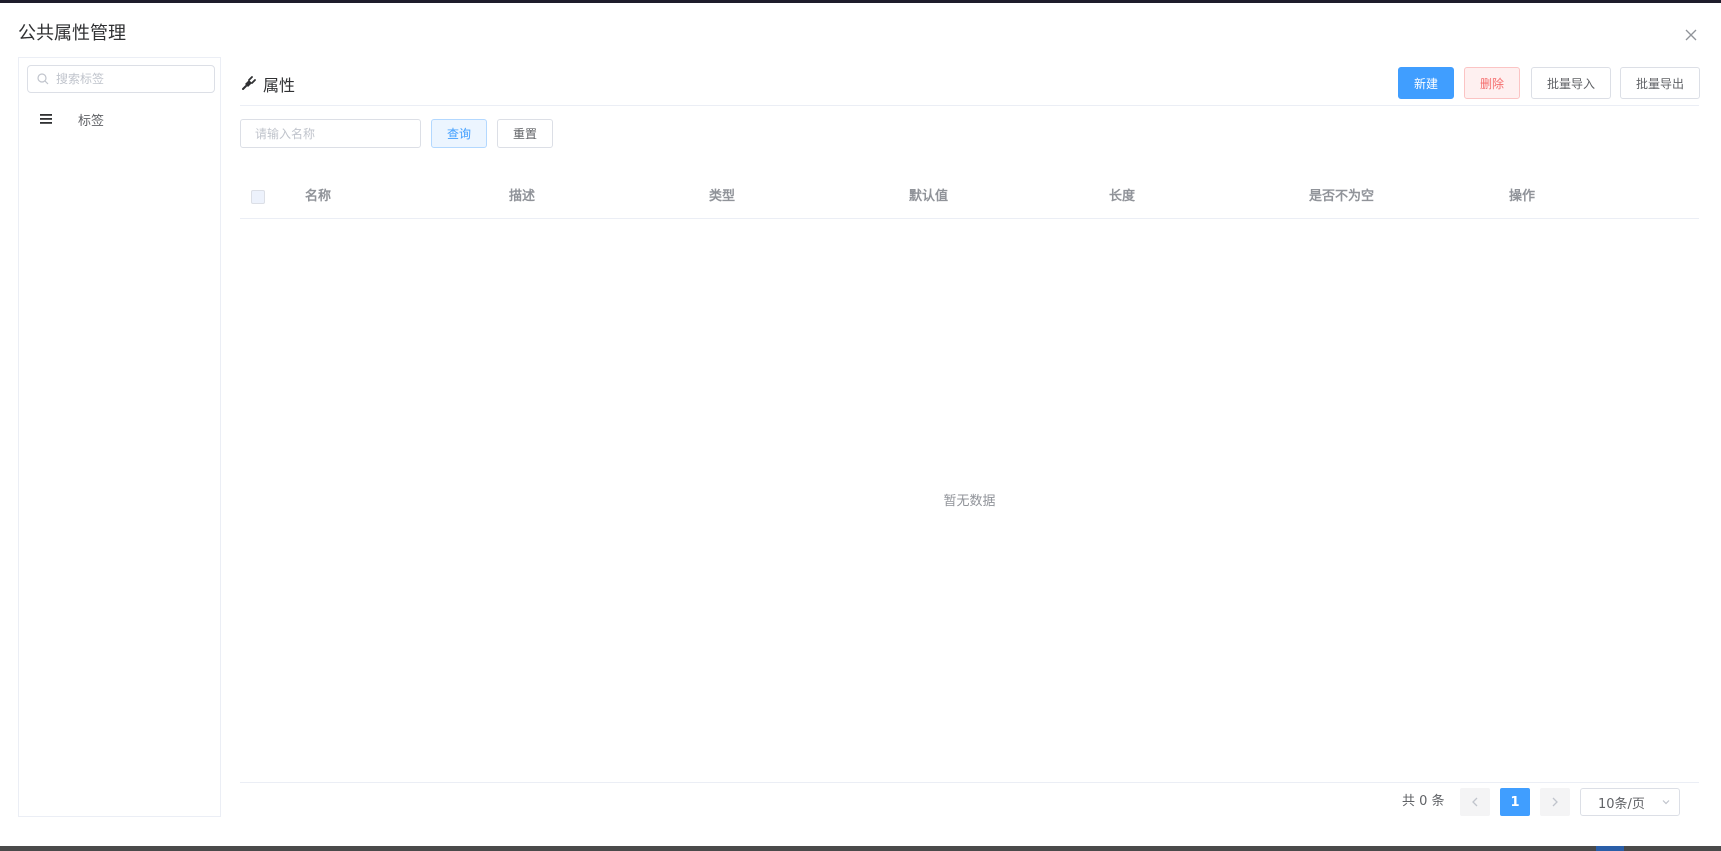  What do you see at coordinates (1122, 197) in the screenshot?
I see `column-header-length: 长度` at bounding box center [1122, 197].